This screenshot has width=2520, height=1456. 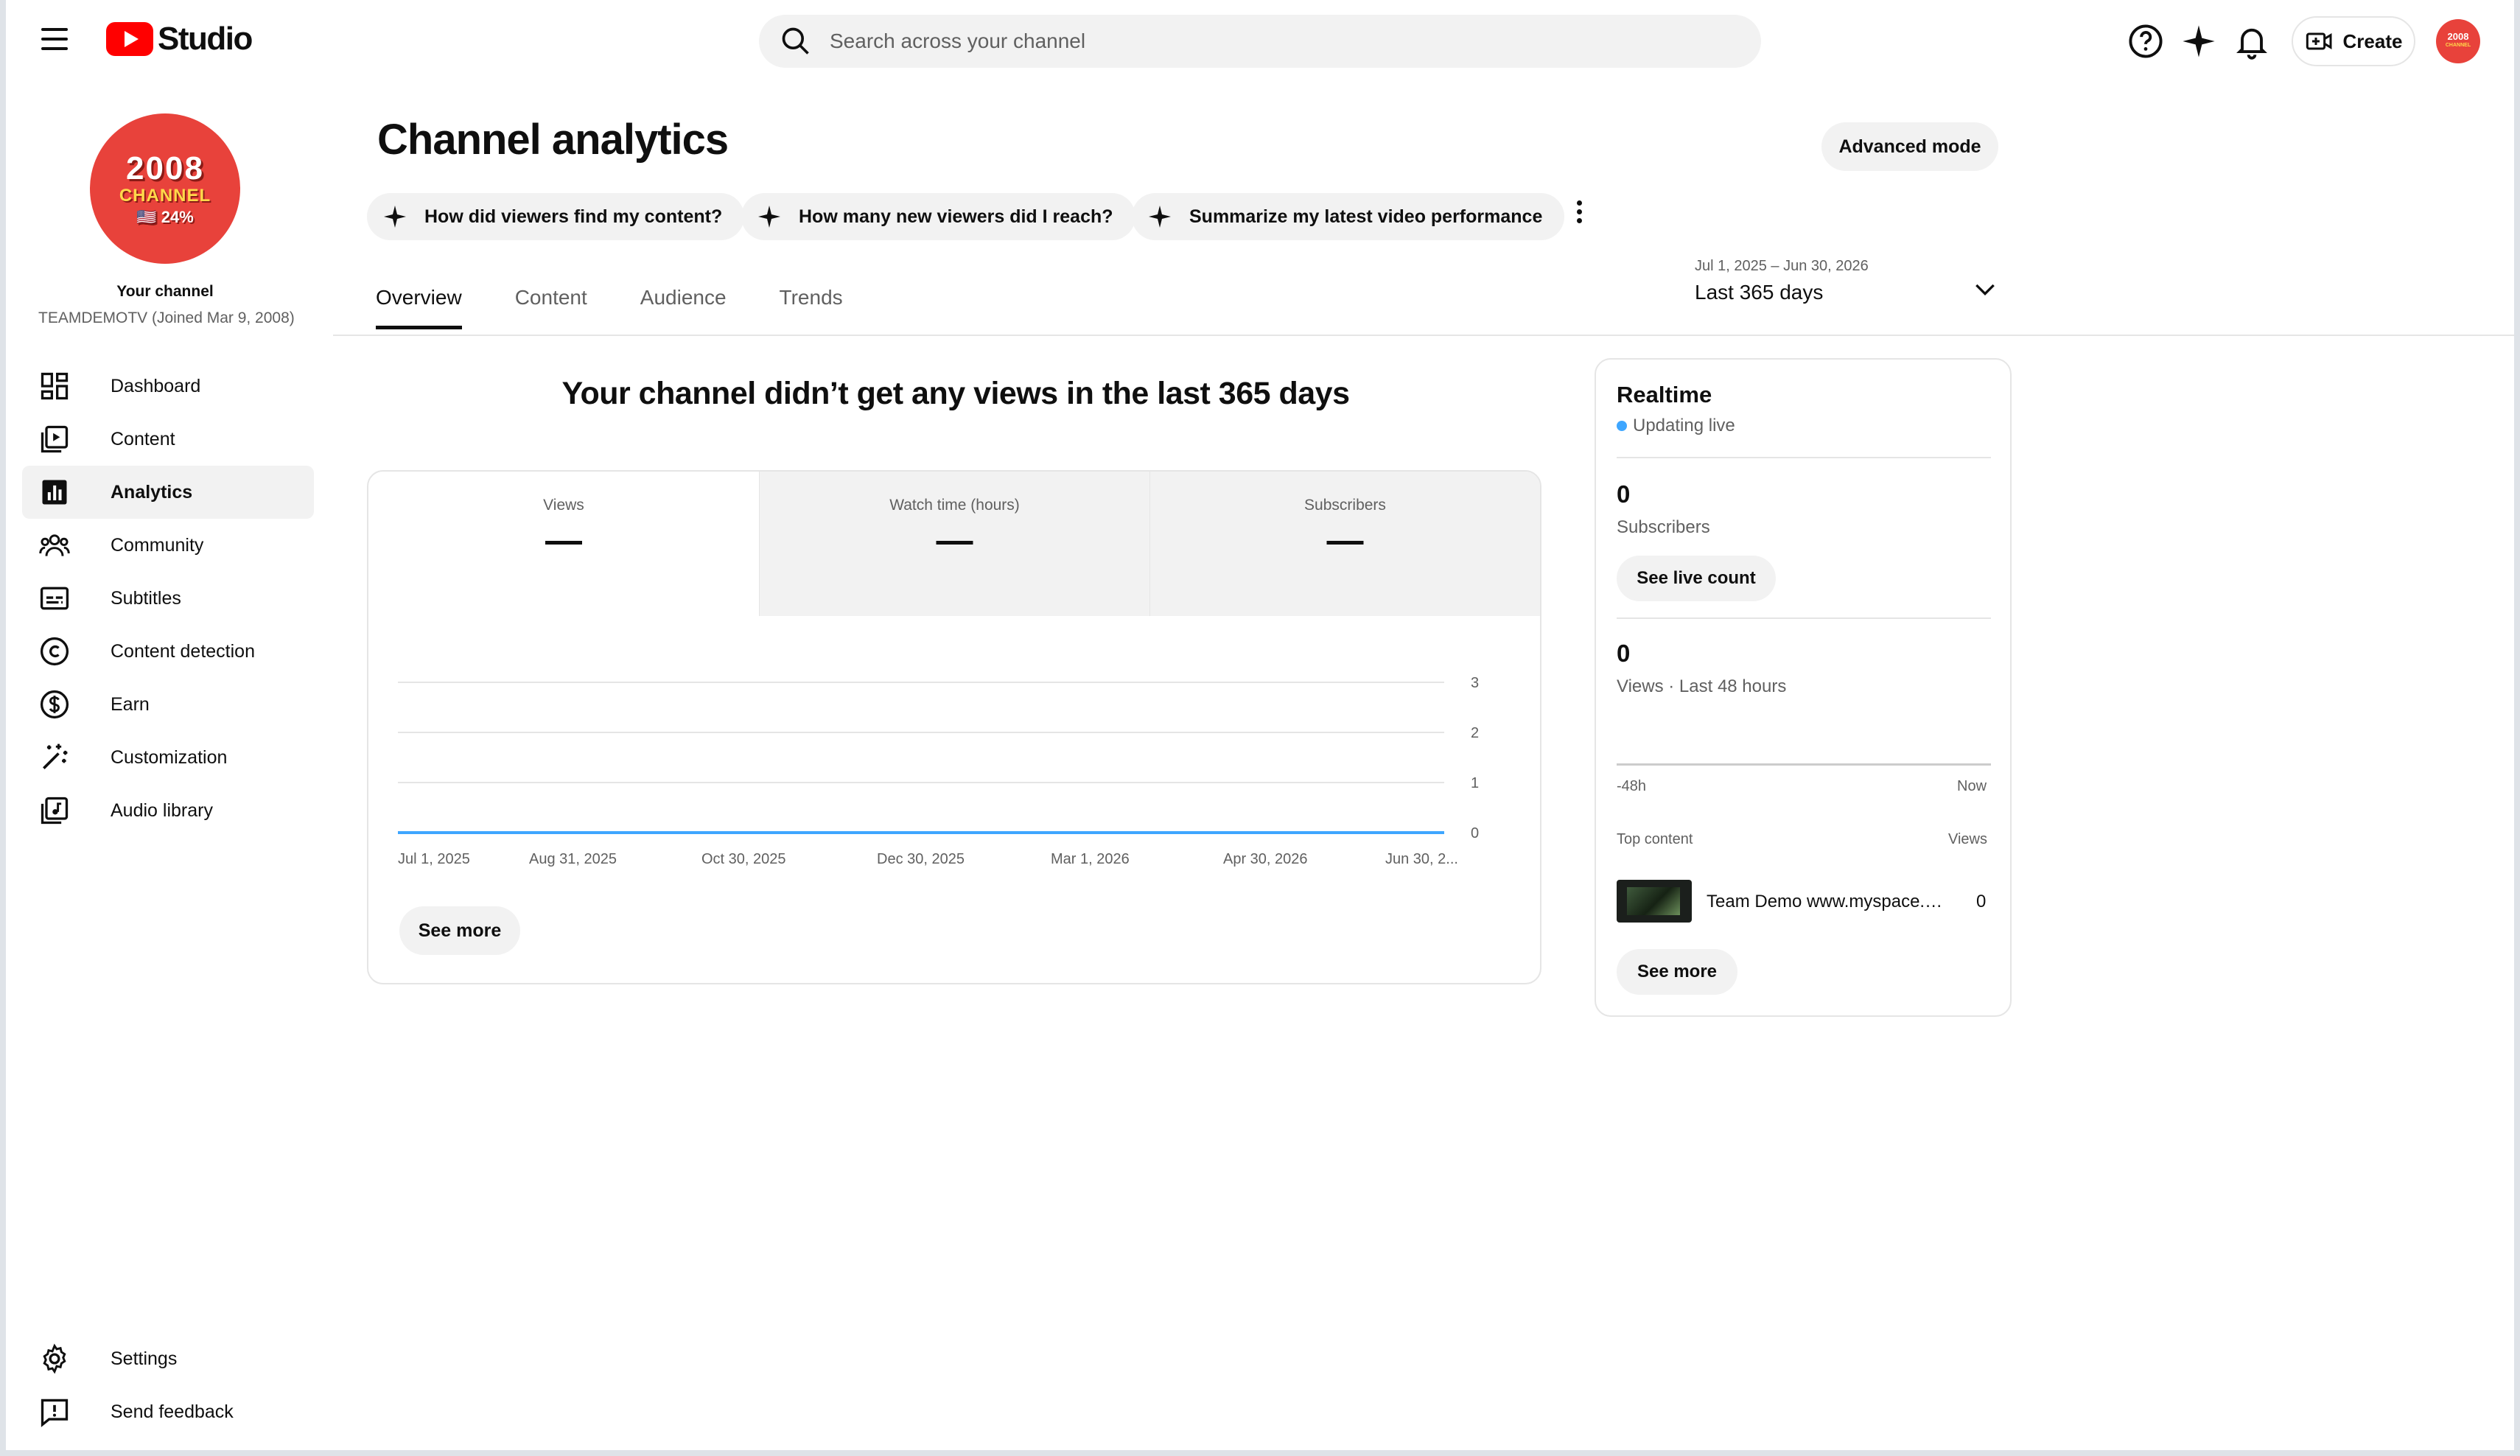 What do you see at coordinates (1272, 41) in the screenshot?
I see `search-input` at bounding box center [1272, 41].